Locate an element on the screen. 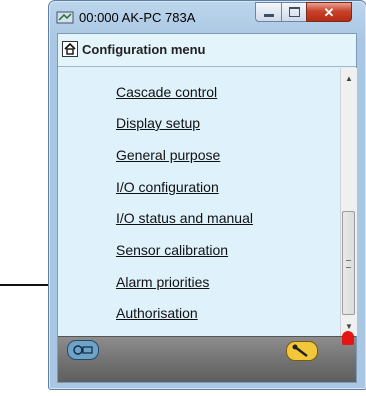  maximize-button is located at coordinates (294, 12).